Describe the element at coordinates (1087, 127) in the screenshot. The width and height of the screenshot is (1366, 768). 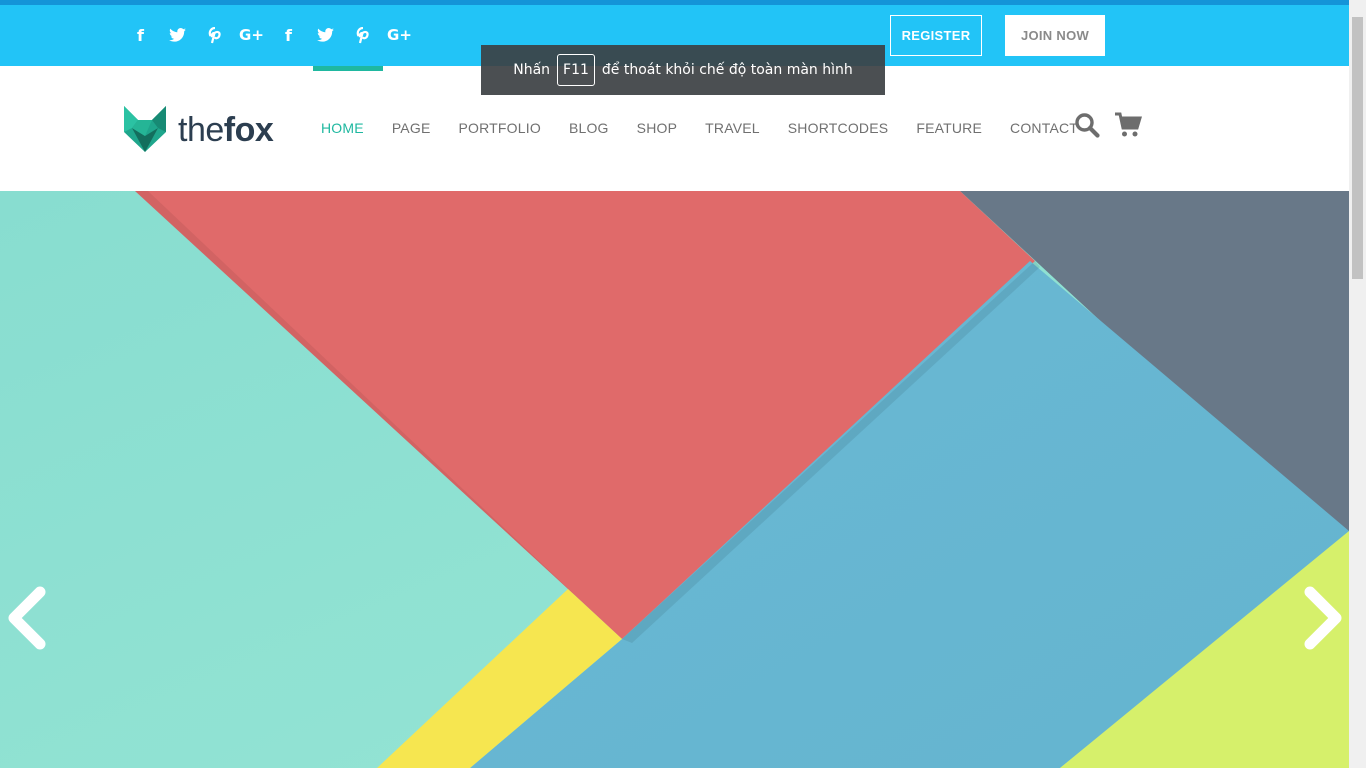
I see `search-icon` at that location.